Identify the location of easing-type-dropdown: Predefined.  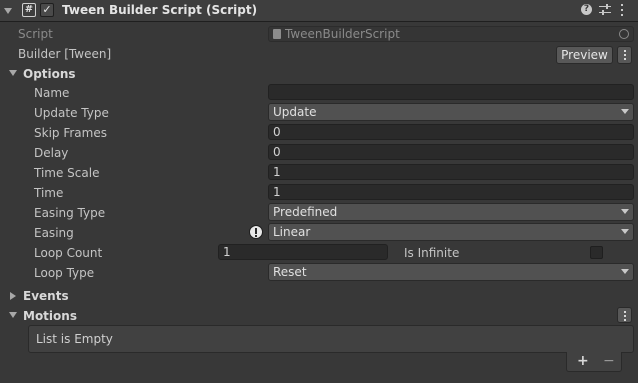
(451, 212).